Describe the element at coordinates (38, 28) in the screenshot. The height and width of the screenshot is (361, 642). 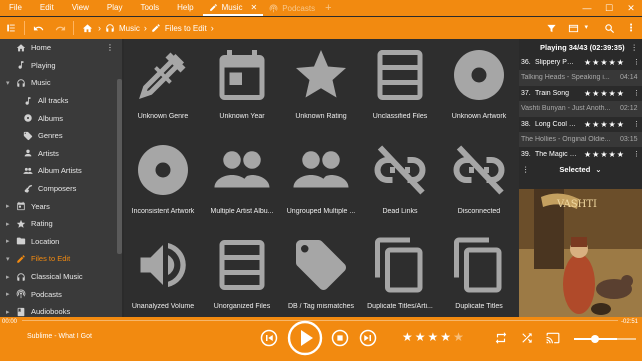
I see `undo-button` at that location.